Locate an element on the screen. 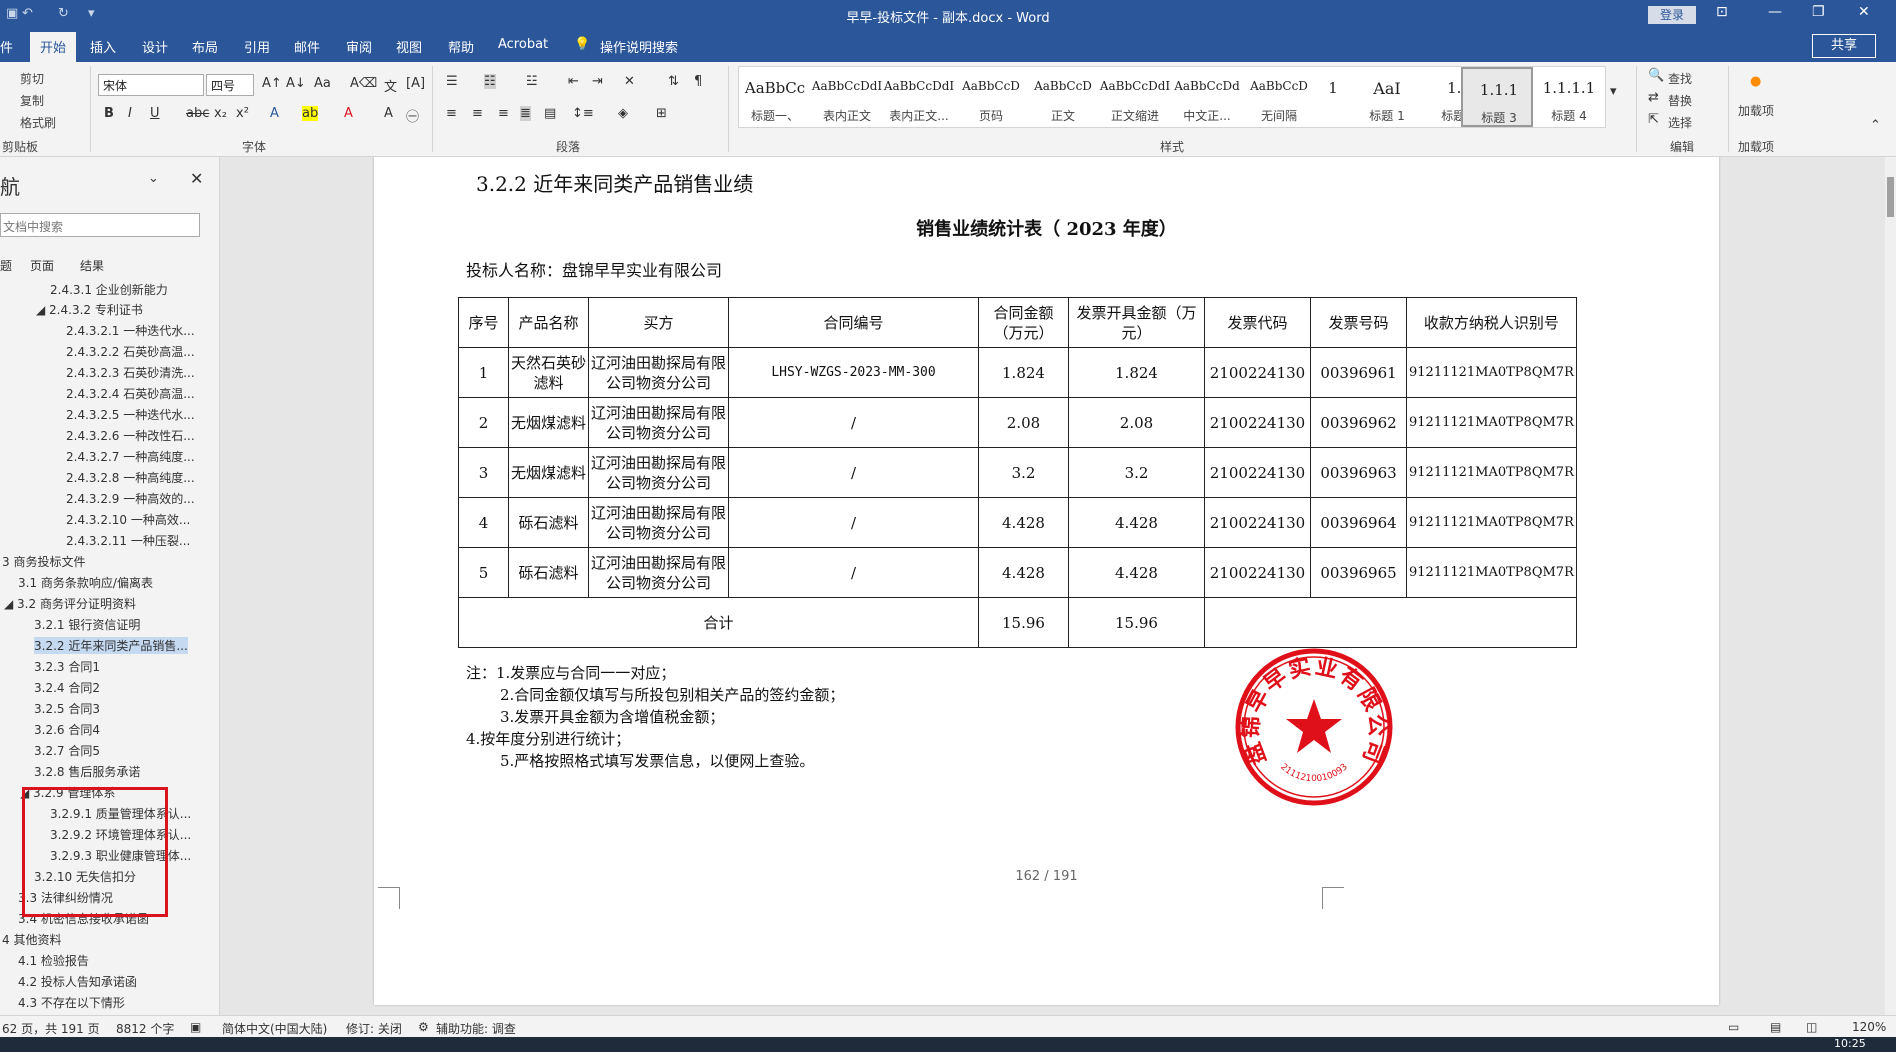  login-button: 登录 is located at coordinates (1672, 15).